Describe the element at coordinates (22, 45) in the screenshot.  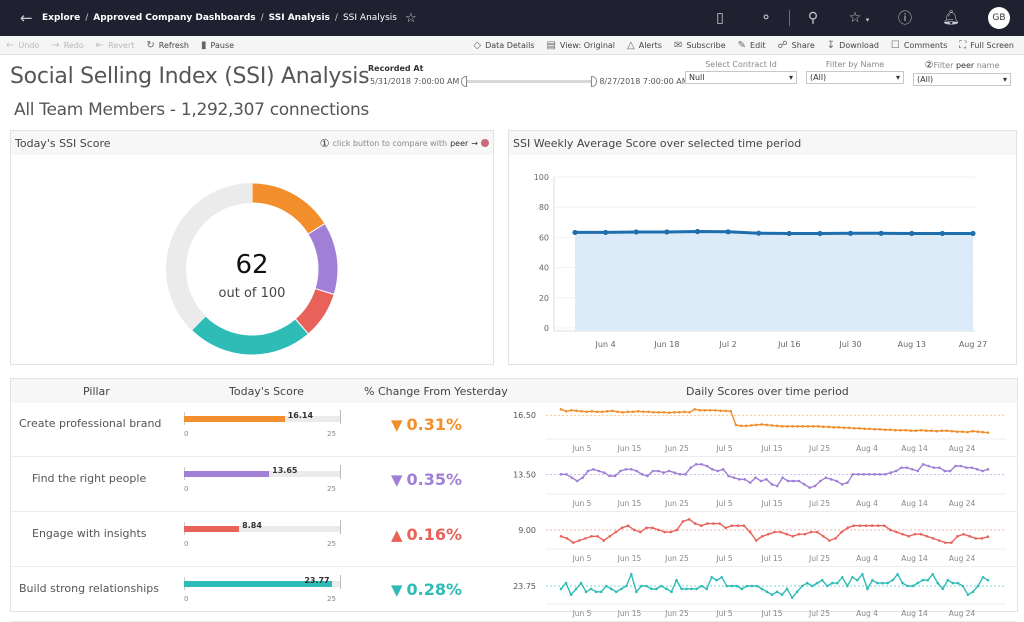
I see `undo-button: ← Undo` at that location.